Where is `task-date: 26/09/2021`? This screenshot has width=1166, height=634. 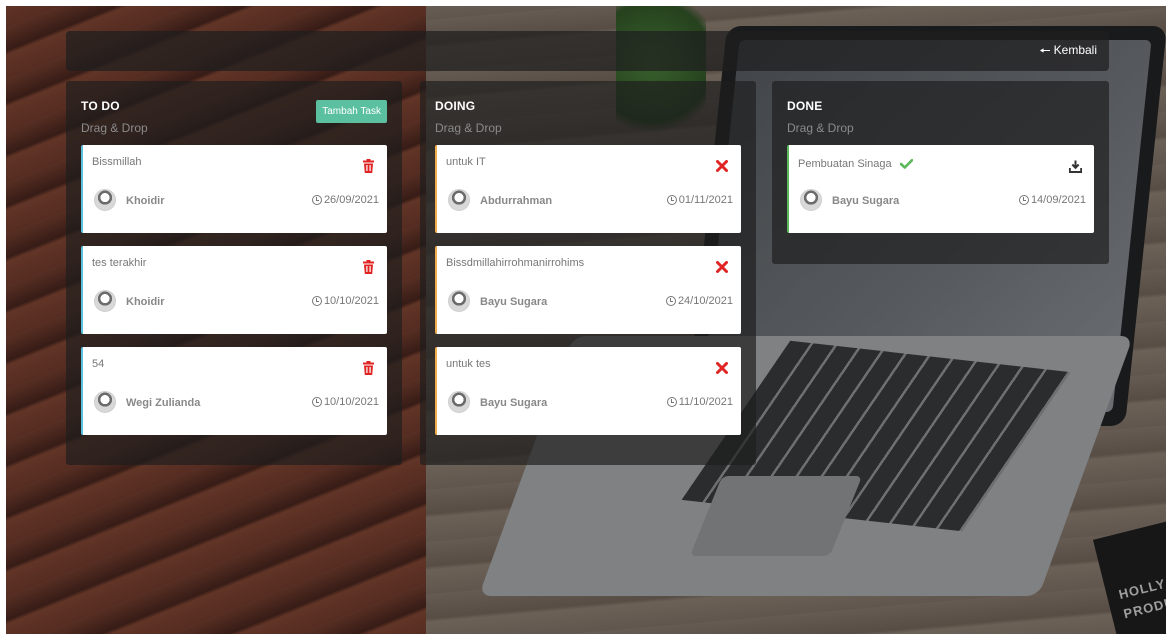 task-date: 26/09/2021 is located at coordinates (345, 200).